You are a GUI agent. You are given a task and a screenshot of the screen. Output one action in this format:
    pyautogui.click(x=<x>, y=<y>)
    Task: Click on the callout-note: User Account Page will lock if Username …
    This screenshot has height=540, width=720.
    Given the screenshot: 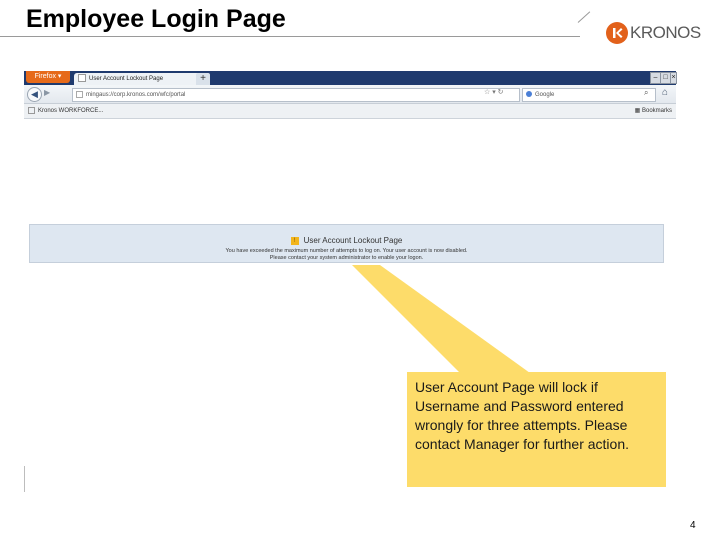 What is the action you would take?
    pyautogui.click(x=536, y=429)
    